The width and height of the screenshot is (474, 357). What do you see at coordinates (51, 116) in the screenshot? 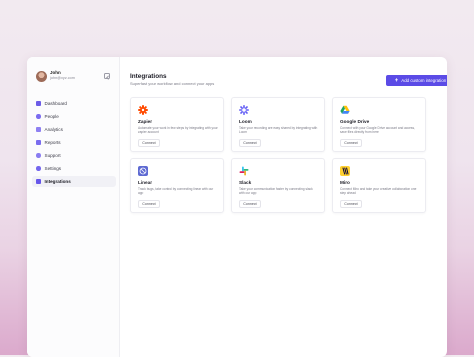
I see `sidebar-item-label: People` at bounding box center [51, 116].